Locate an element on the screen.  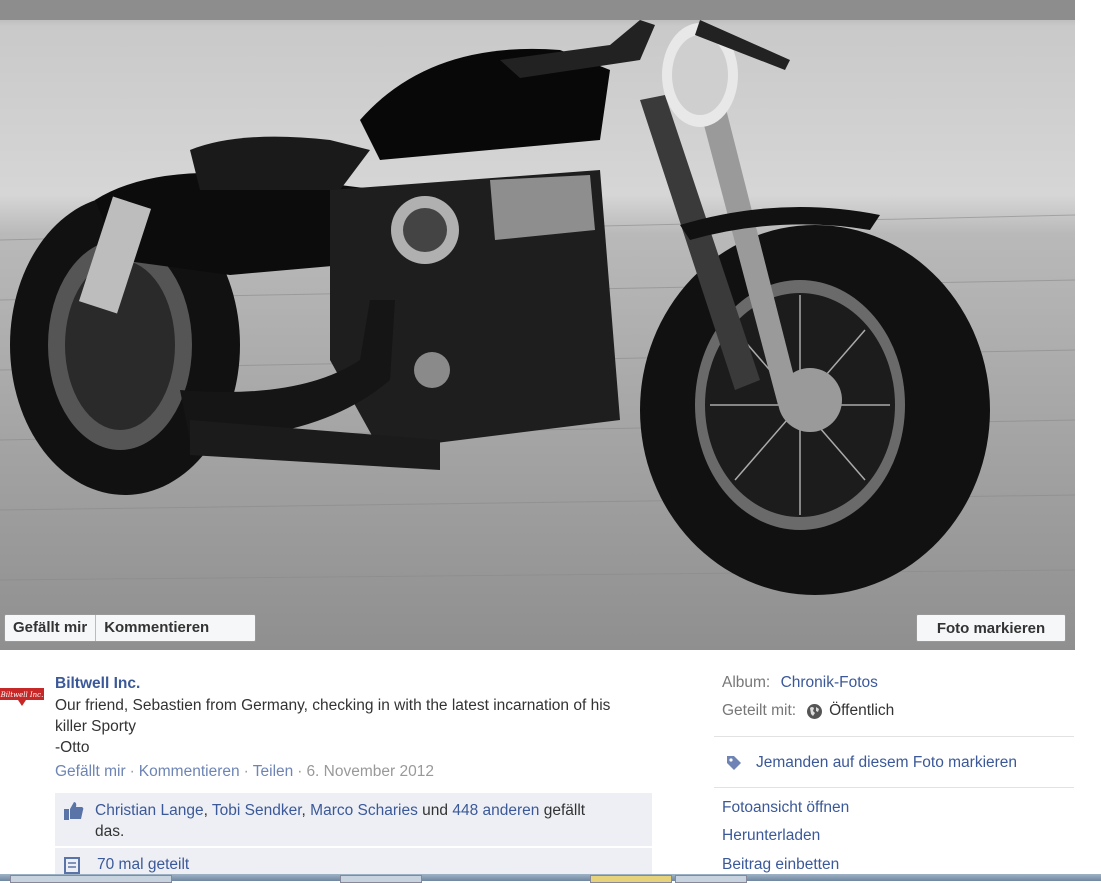
embed-post-link: Beitrag einbetten is located at coordinates (780, 865).